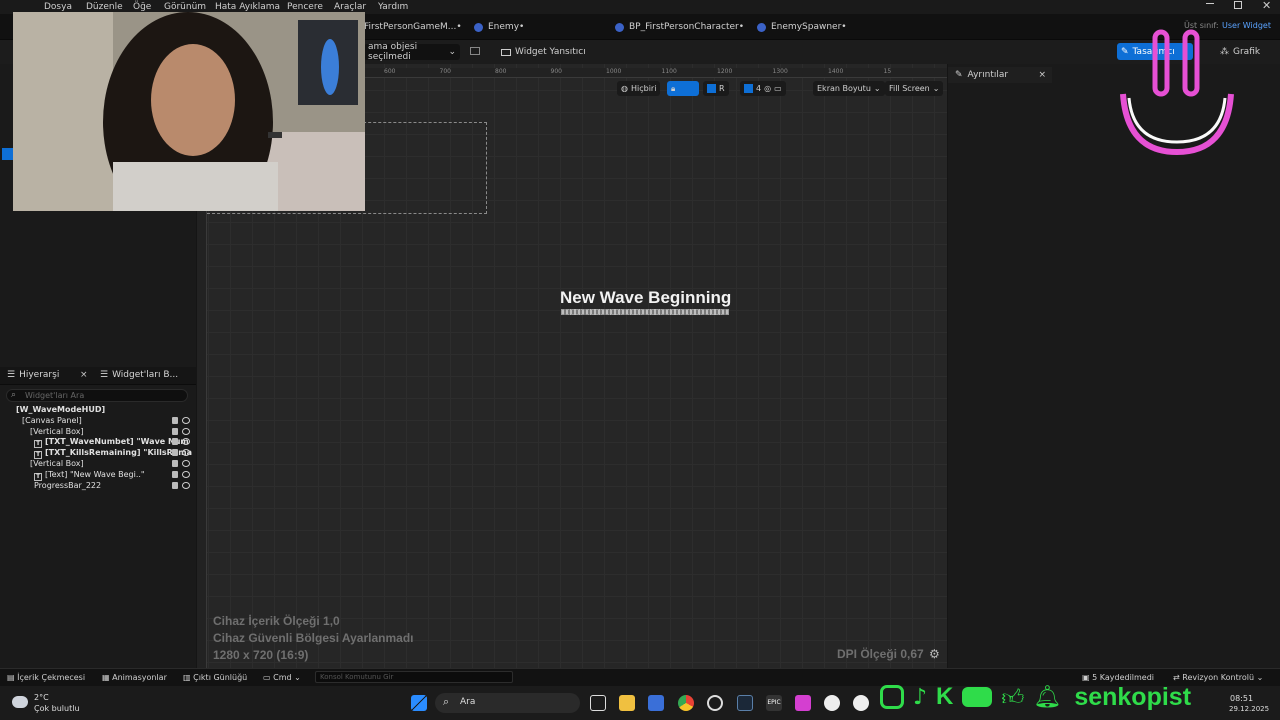  What do you see at coordinates (934, 654) in the screenshot?
I see `gear-icon: ⚙` at bounding box center [934, 654].